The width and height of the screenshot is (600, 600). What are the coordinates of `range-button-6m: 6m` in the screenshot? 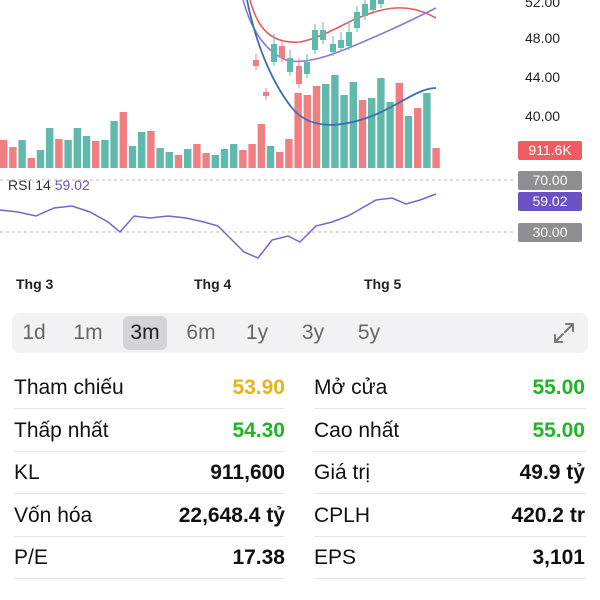 It's located at (201, 333).